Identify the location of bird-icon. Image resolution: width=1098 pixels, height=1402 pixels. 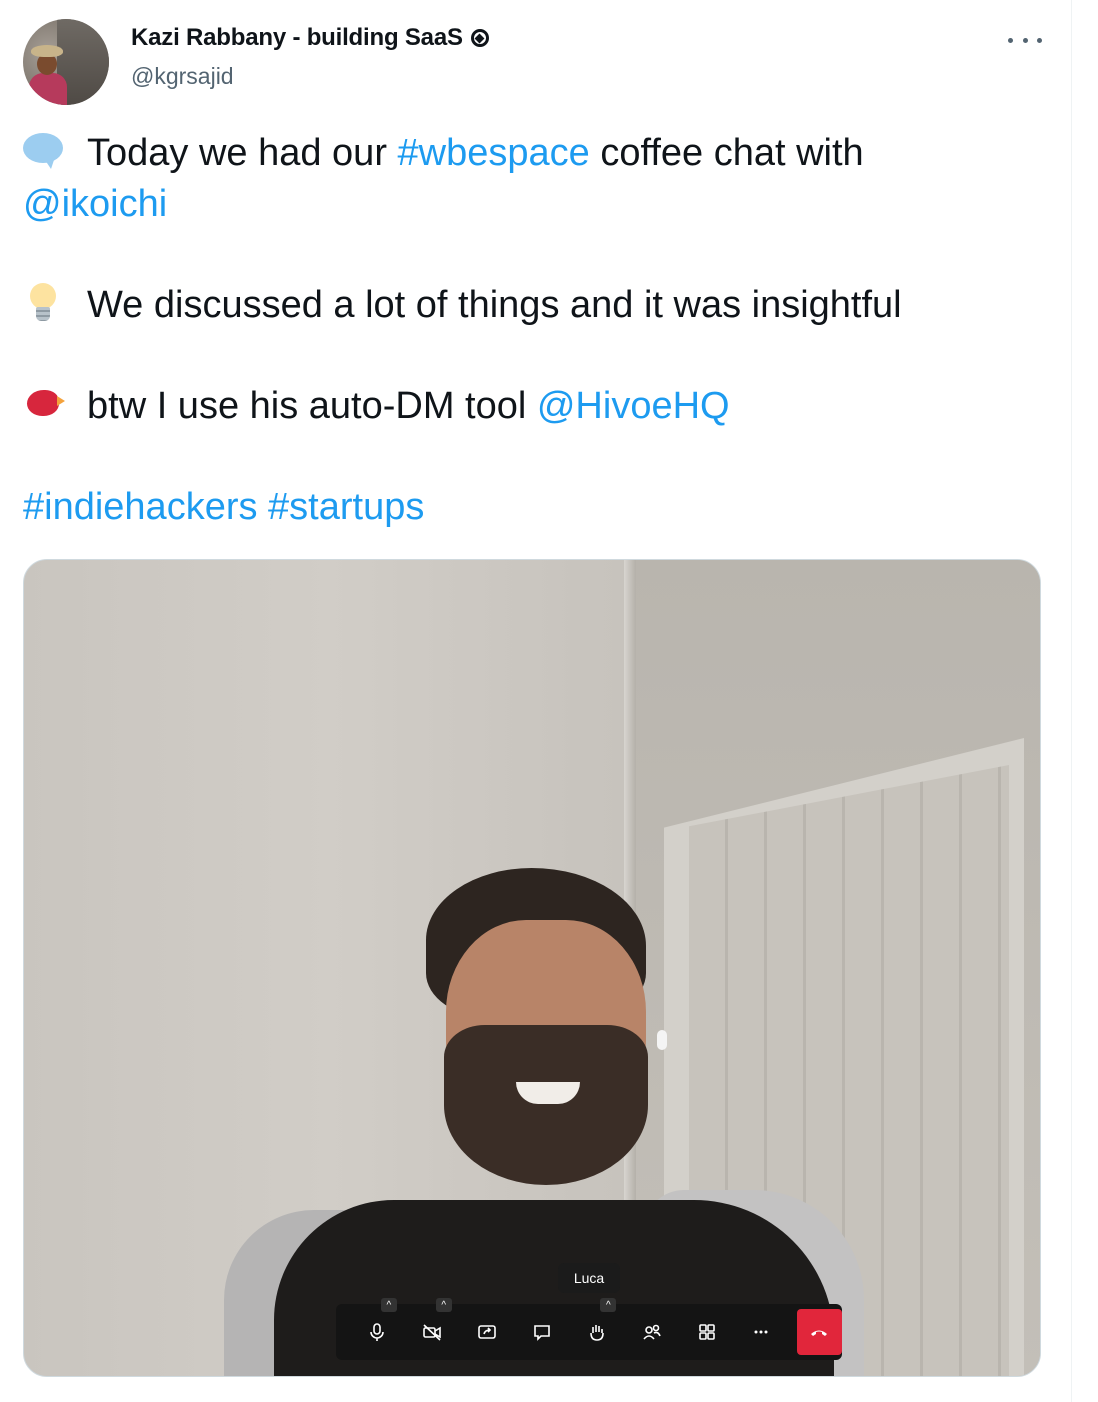
(44, 404).